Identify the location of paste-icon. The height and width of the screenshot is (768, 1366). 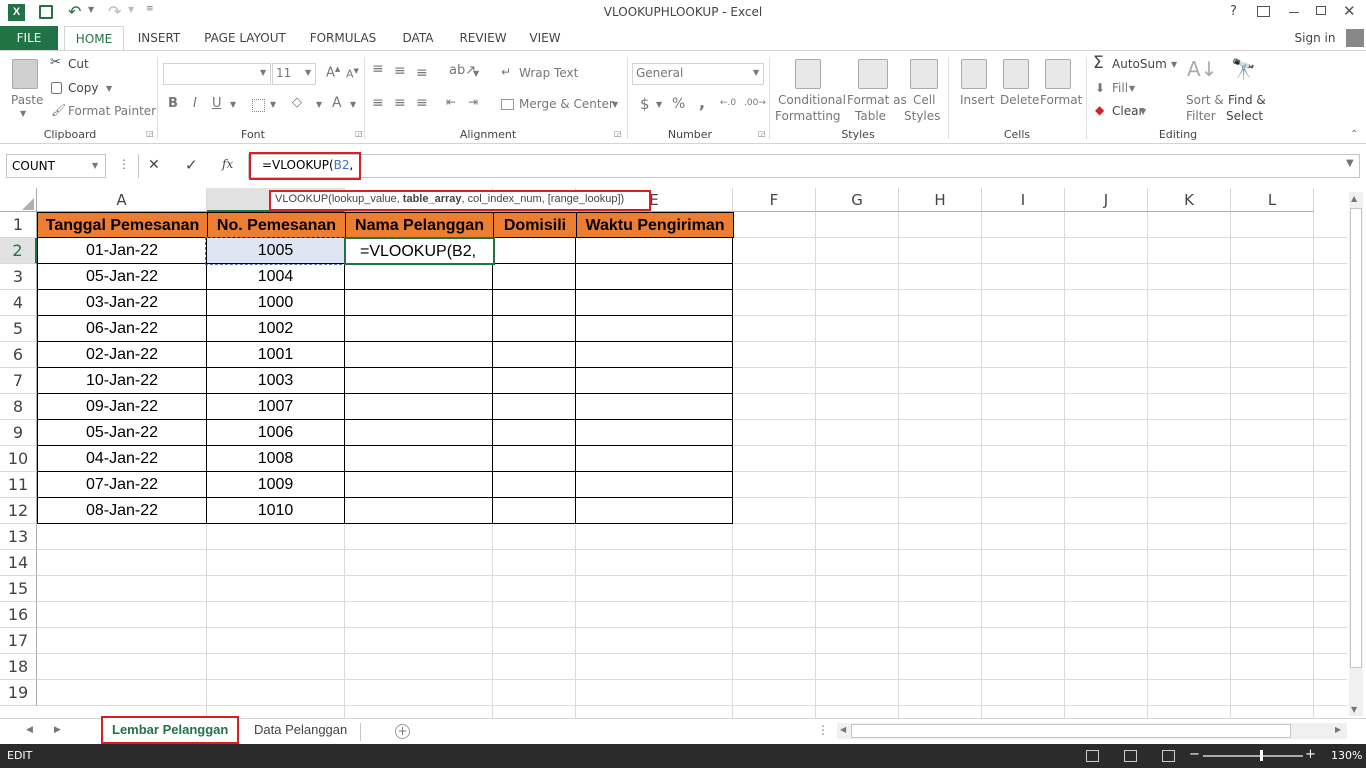
(25, 74).